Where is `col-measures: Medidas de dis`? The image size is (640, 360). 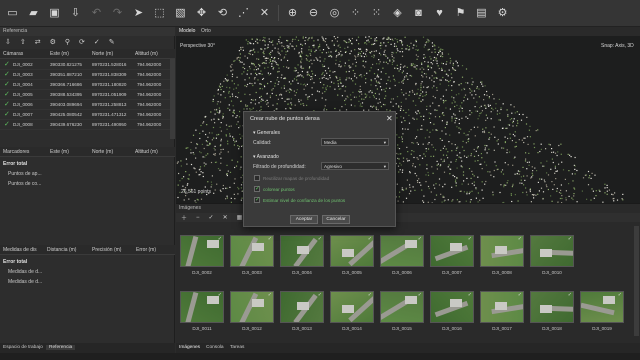 col-measures: Medidas de dis is located at coordinates (20, 250).